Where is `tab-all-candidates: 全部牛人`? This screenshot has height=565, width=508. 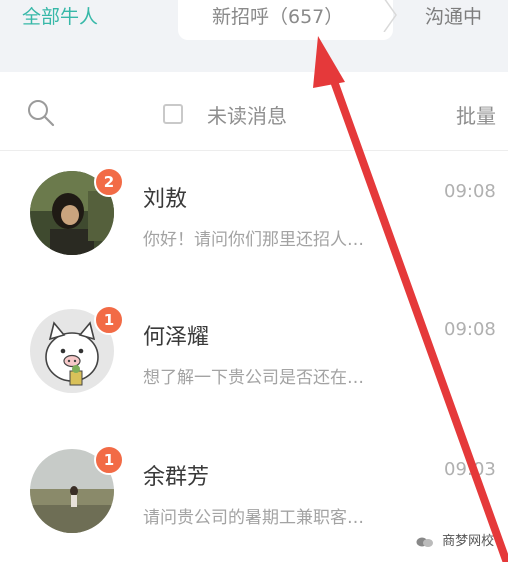
tab-all-candidates: 全部牛人 is located at coordinates (60, 20).